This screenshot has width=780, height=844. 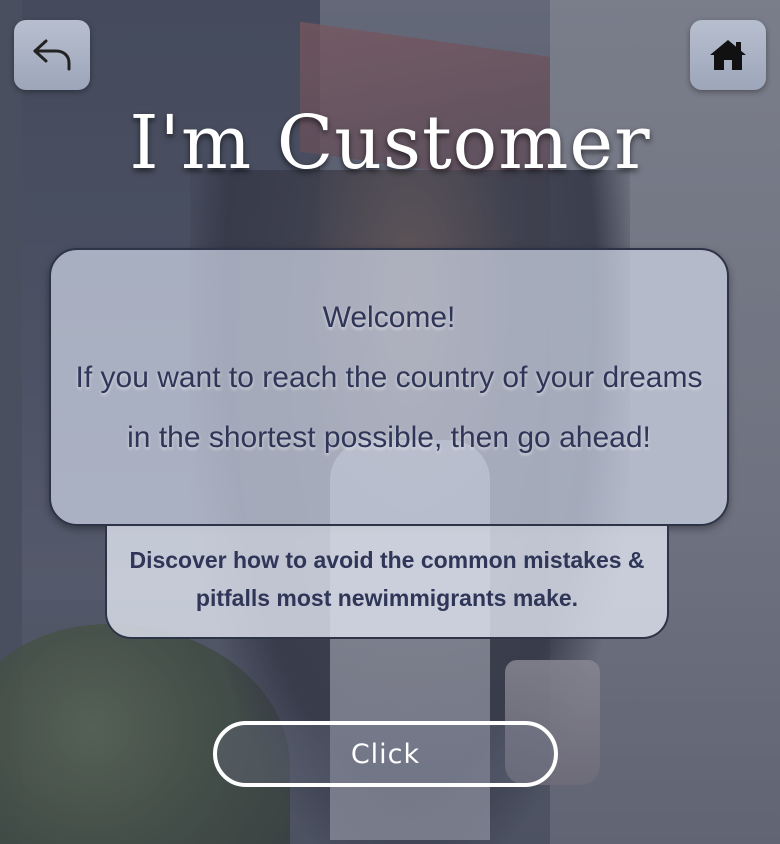 I want to click on welcome-text-line-2: in the shortest possible, then go ahead!, so click(x=389, y=437).